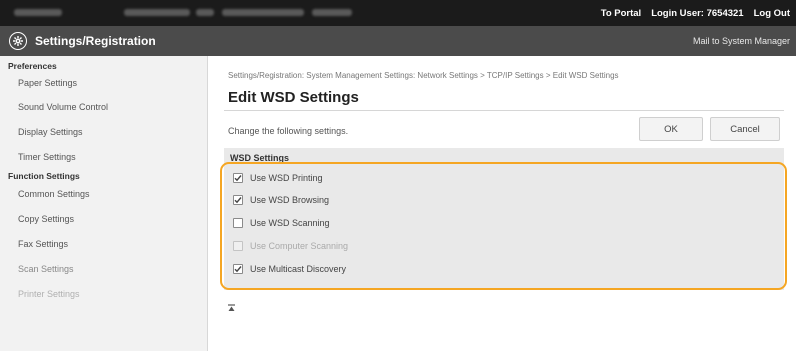 The image size is (796, 351). I want to click on sidebar-item-sound-volume-control: Sound Volume Control, so click(103, 107).